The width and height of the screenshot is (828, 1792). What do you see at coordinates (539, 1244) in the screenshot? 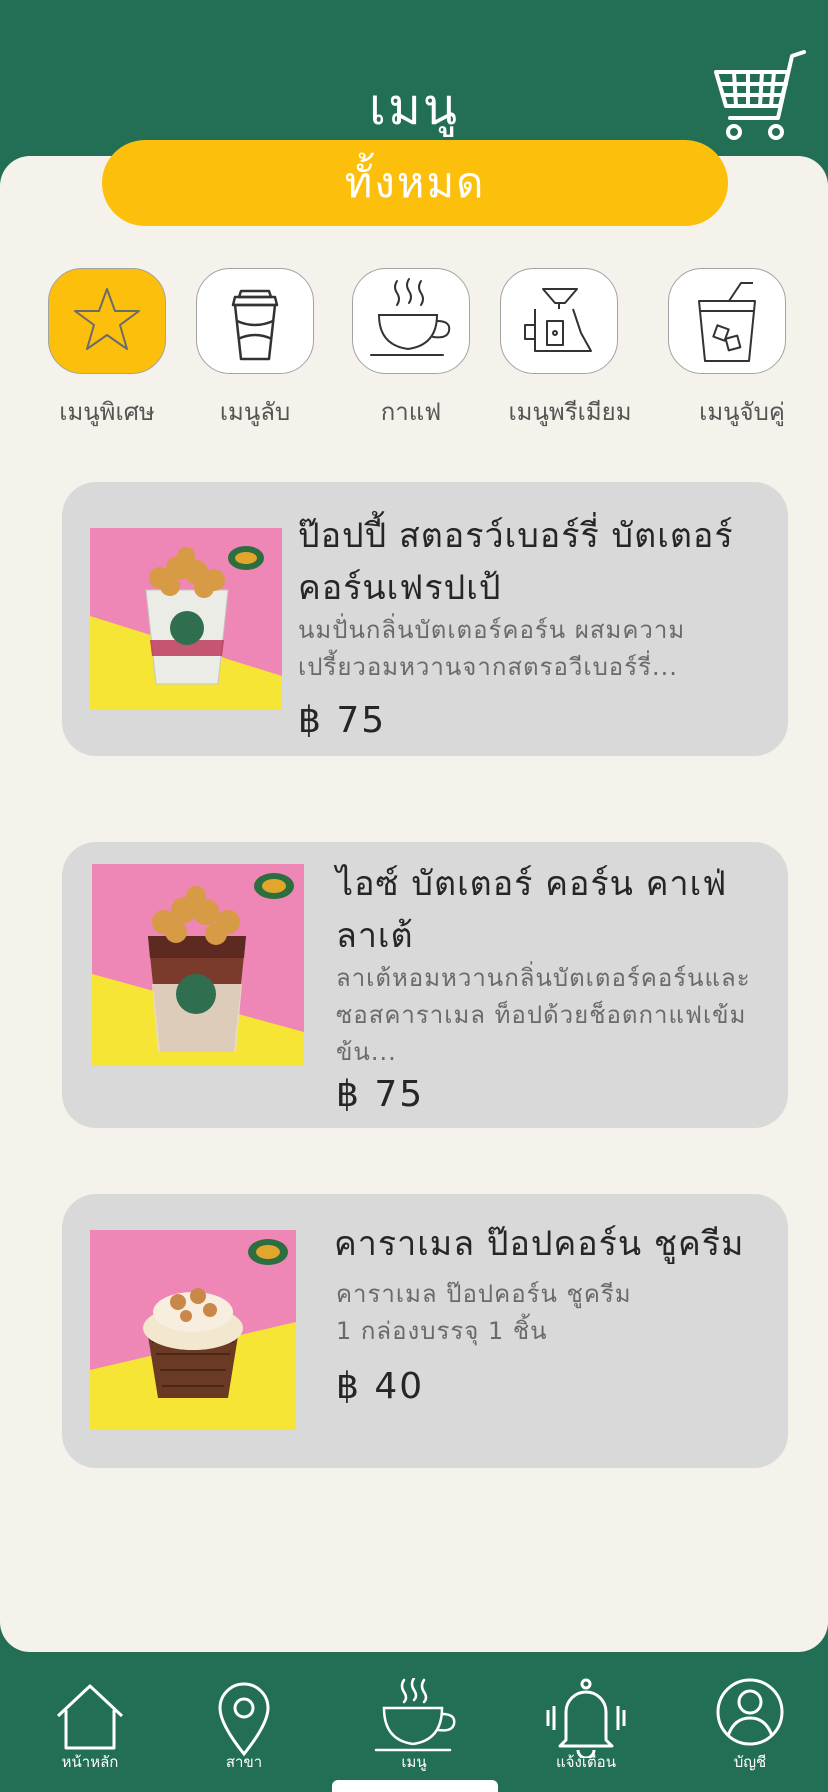
I see `product-title: คาราเมล ป๊อปคอร์น ชูครีม` at bounding box center [539, 1244].